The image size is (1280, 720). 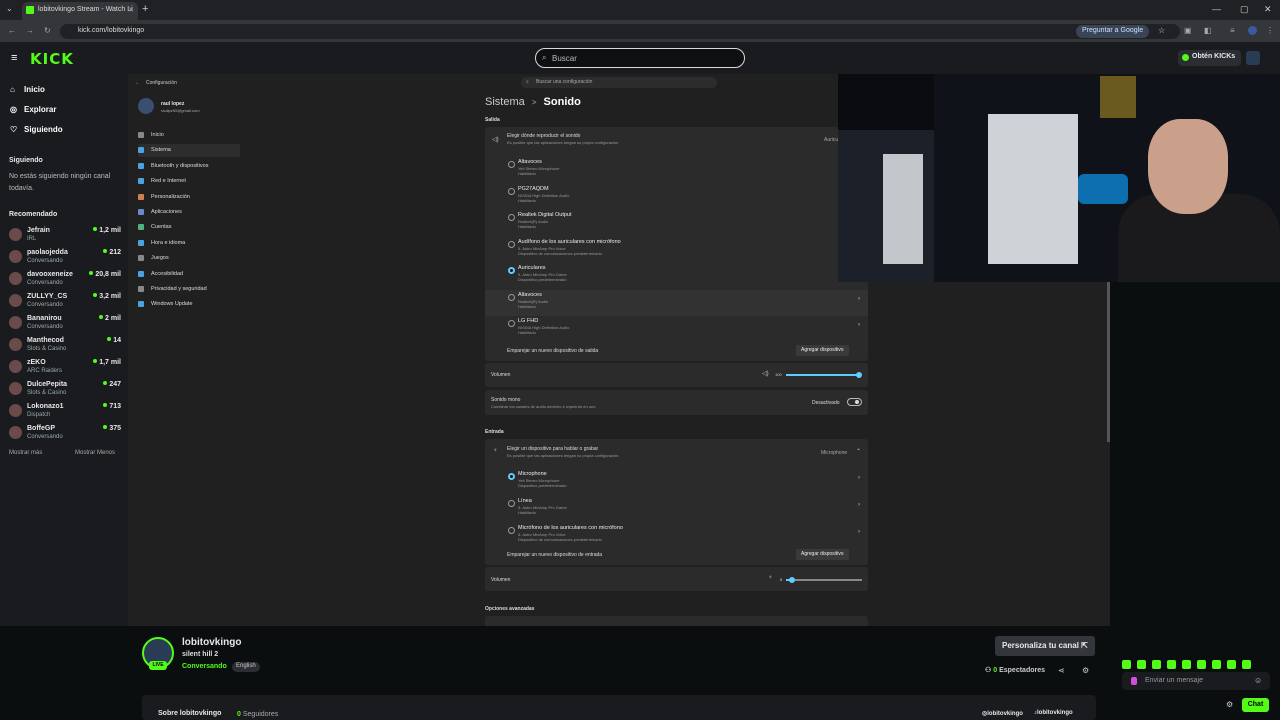 I want to click on search-input: ⌕ Buscar, so click(x=640, y=58).